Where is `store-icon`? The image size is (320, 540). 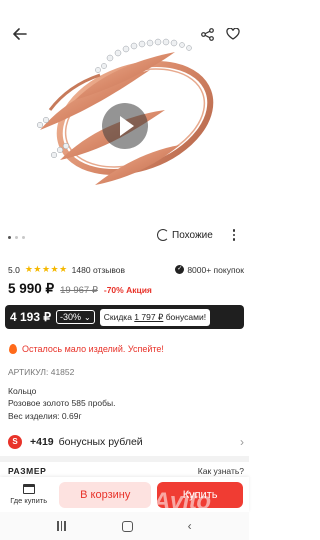 store-icon is located at coordinates (28, 489).